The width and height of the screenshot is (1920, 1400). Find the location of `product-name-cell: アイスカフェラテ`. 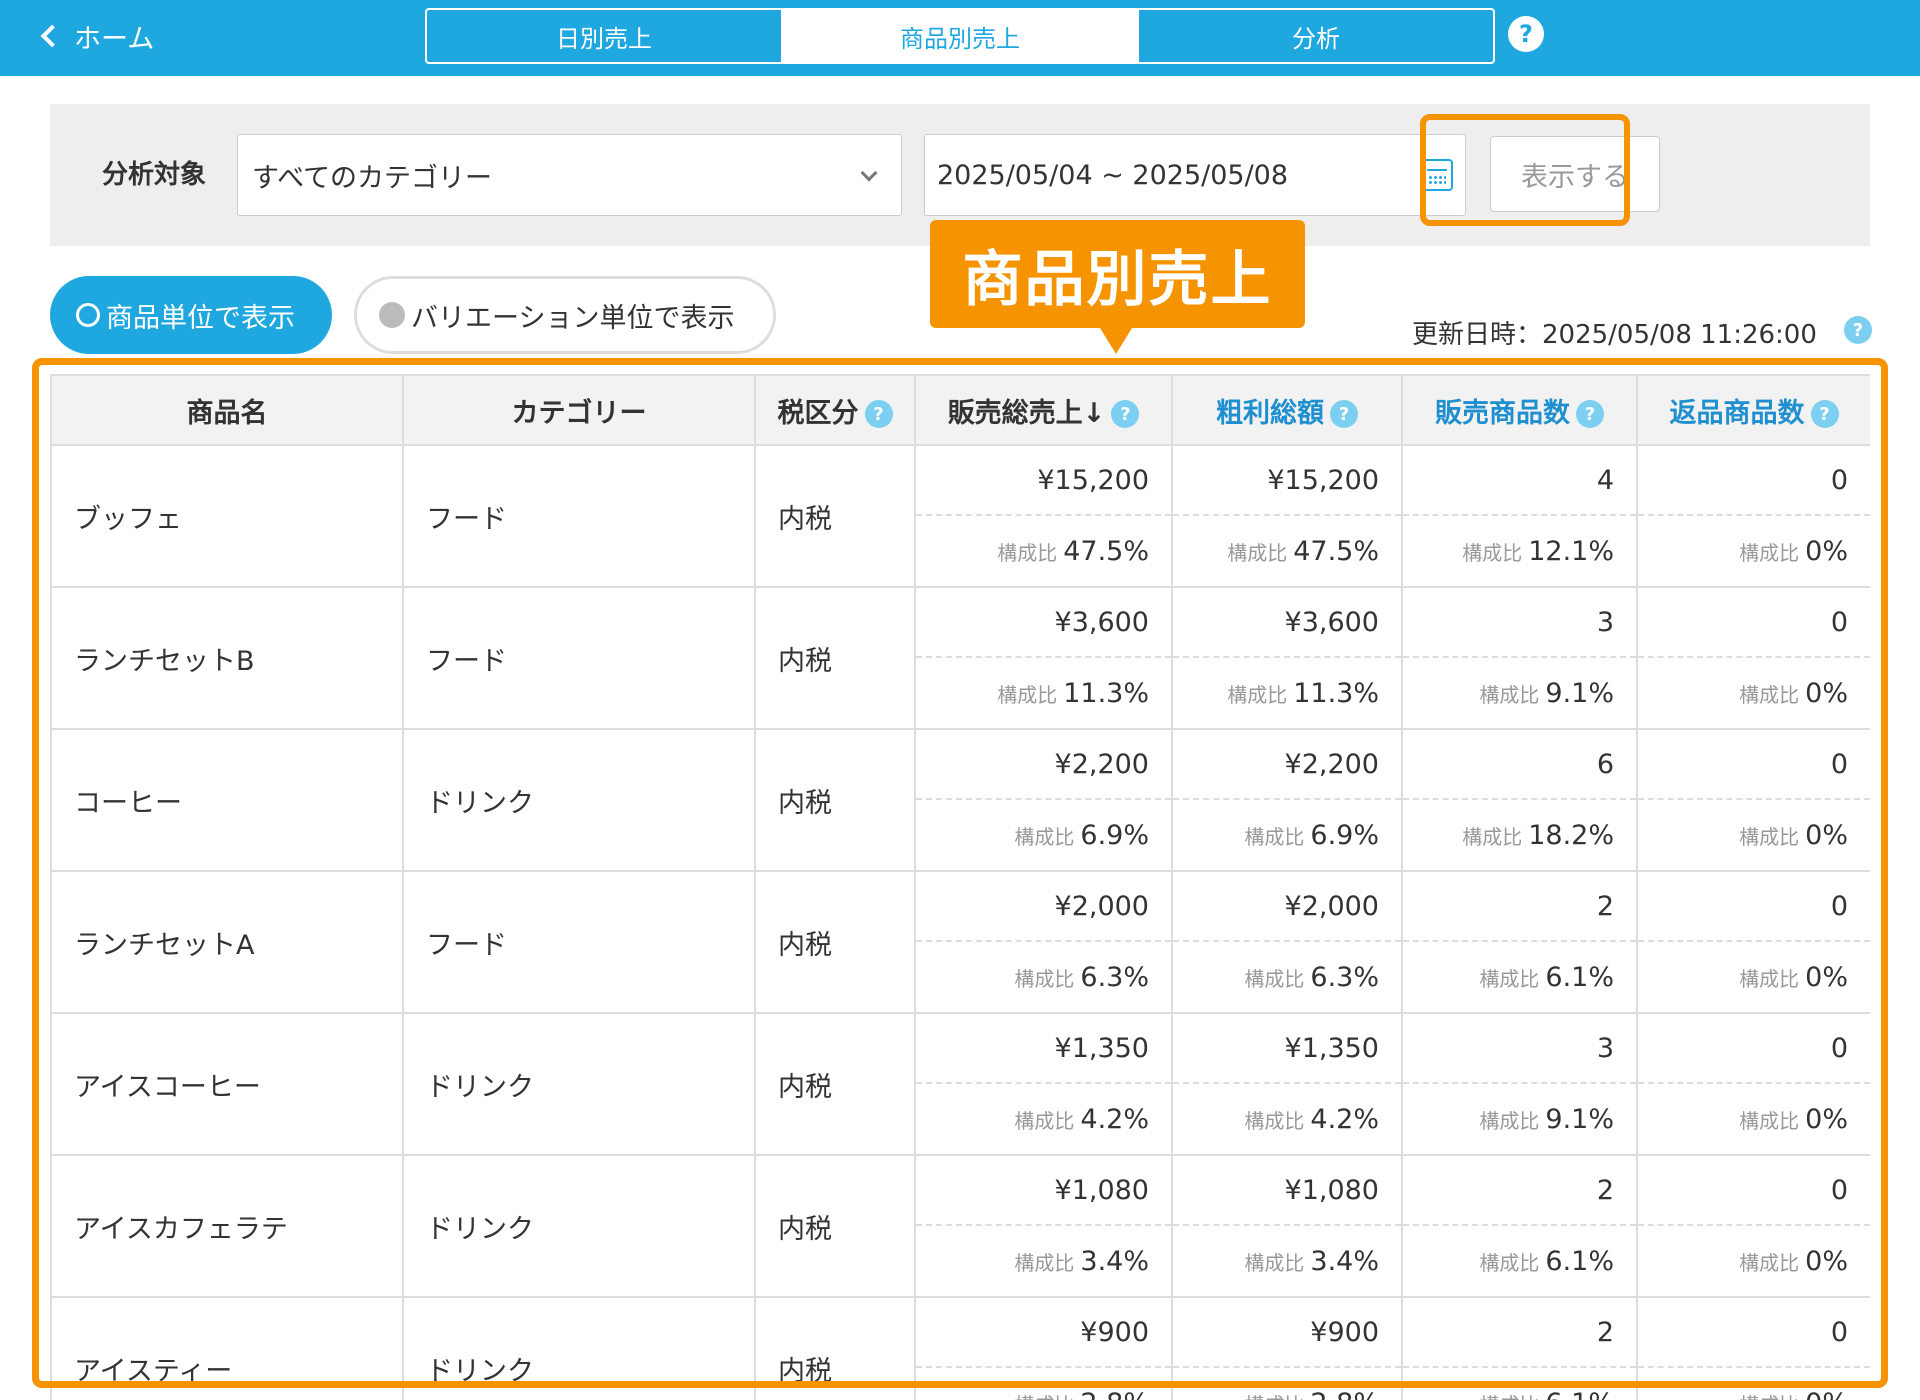

product-name-cell: アイスカフェラテ is located at coordinates (227, 1226).